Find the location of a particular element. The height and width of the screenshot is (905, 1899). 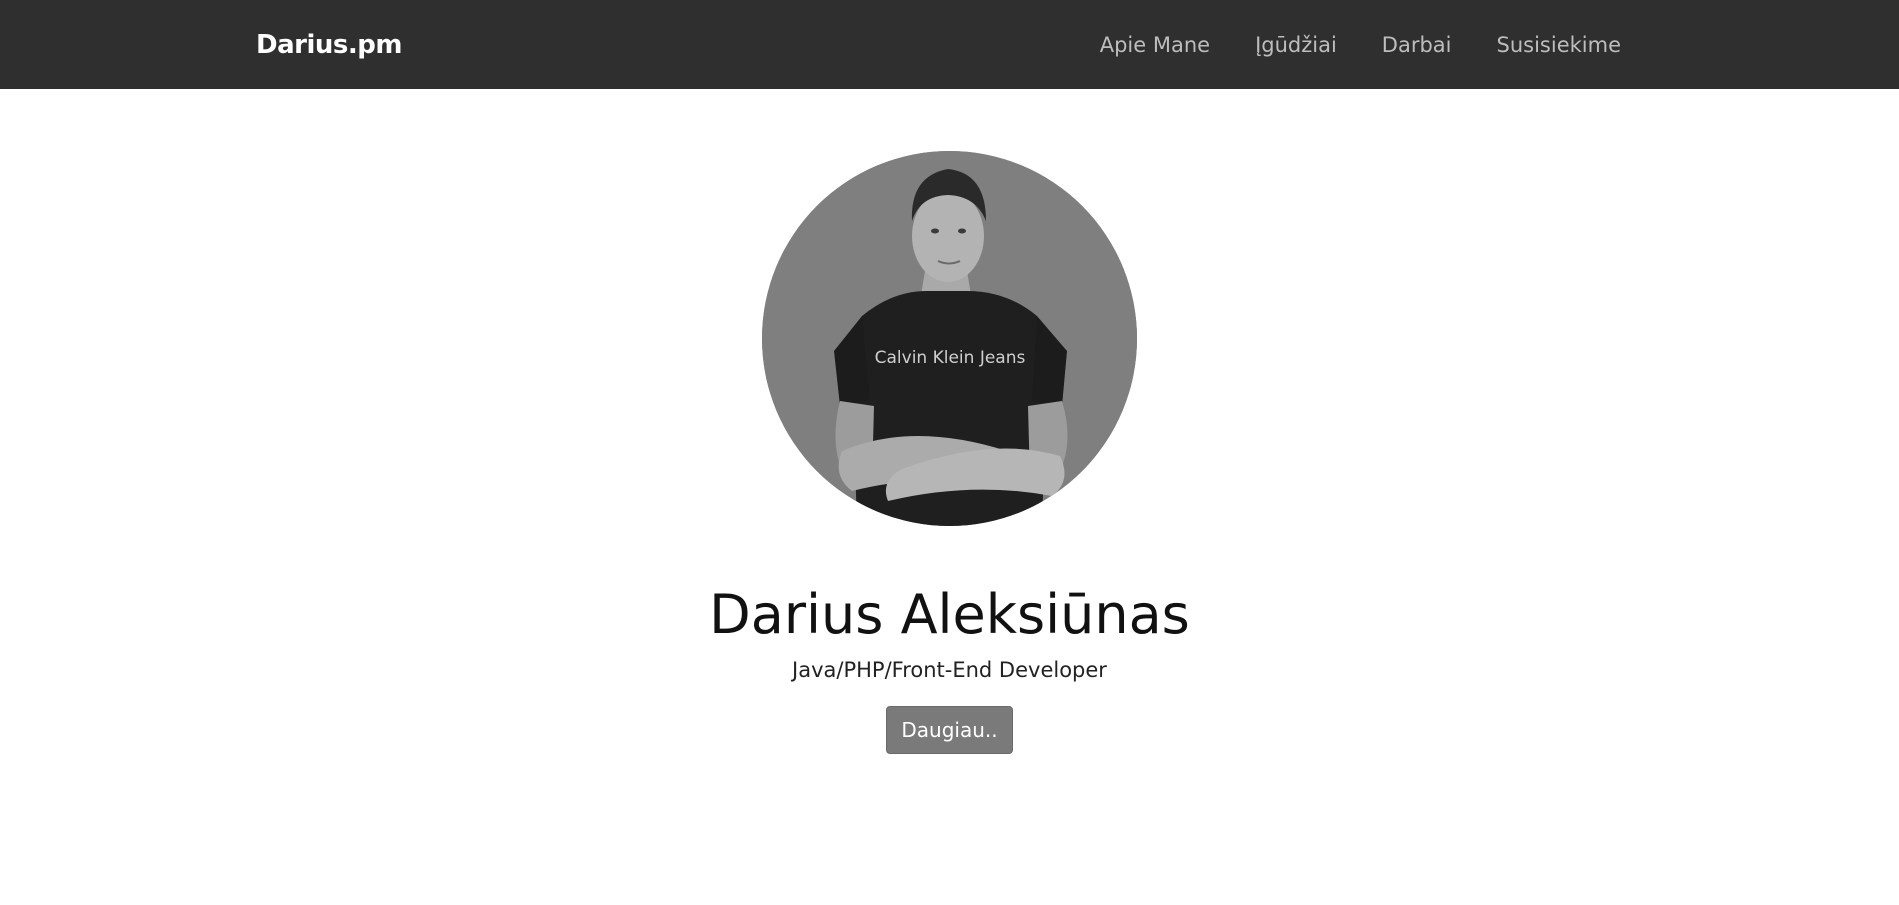

nav-link-susisiekime: Susisiekime is located at coordinates (1559, 45).